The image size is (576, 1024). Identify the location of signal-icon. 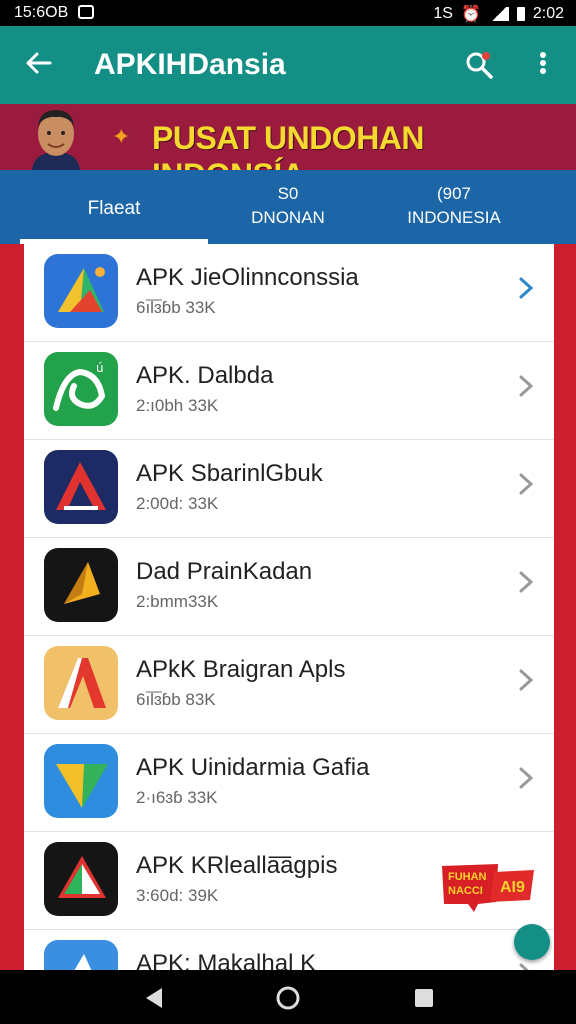
(498, 14).